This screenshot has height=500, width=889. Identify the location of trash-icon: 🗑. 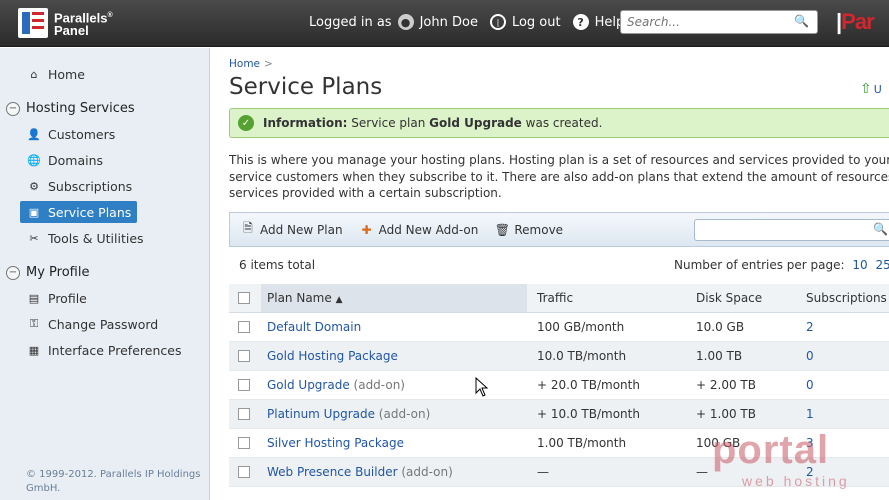
(502, 229).